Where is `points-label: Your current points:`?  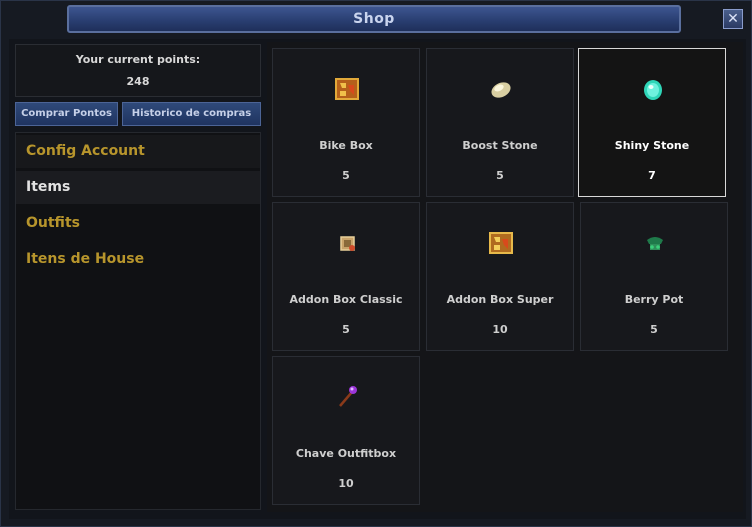 points-label: Your current points: is located at coordinates (138, 59).